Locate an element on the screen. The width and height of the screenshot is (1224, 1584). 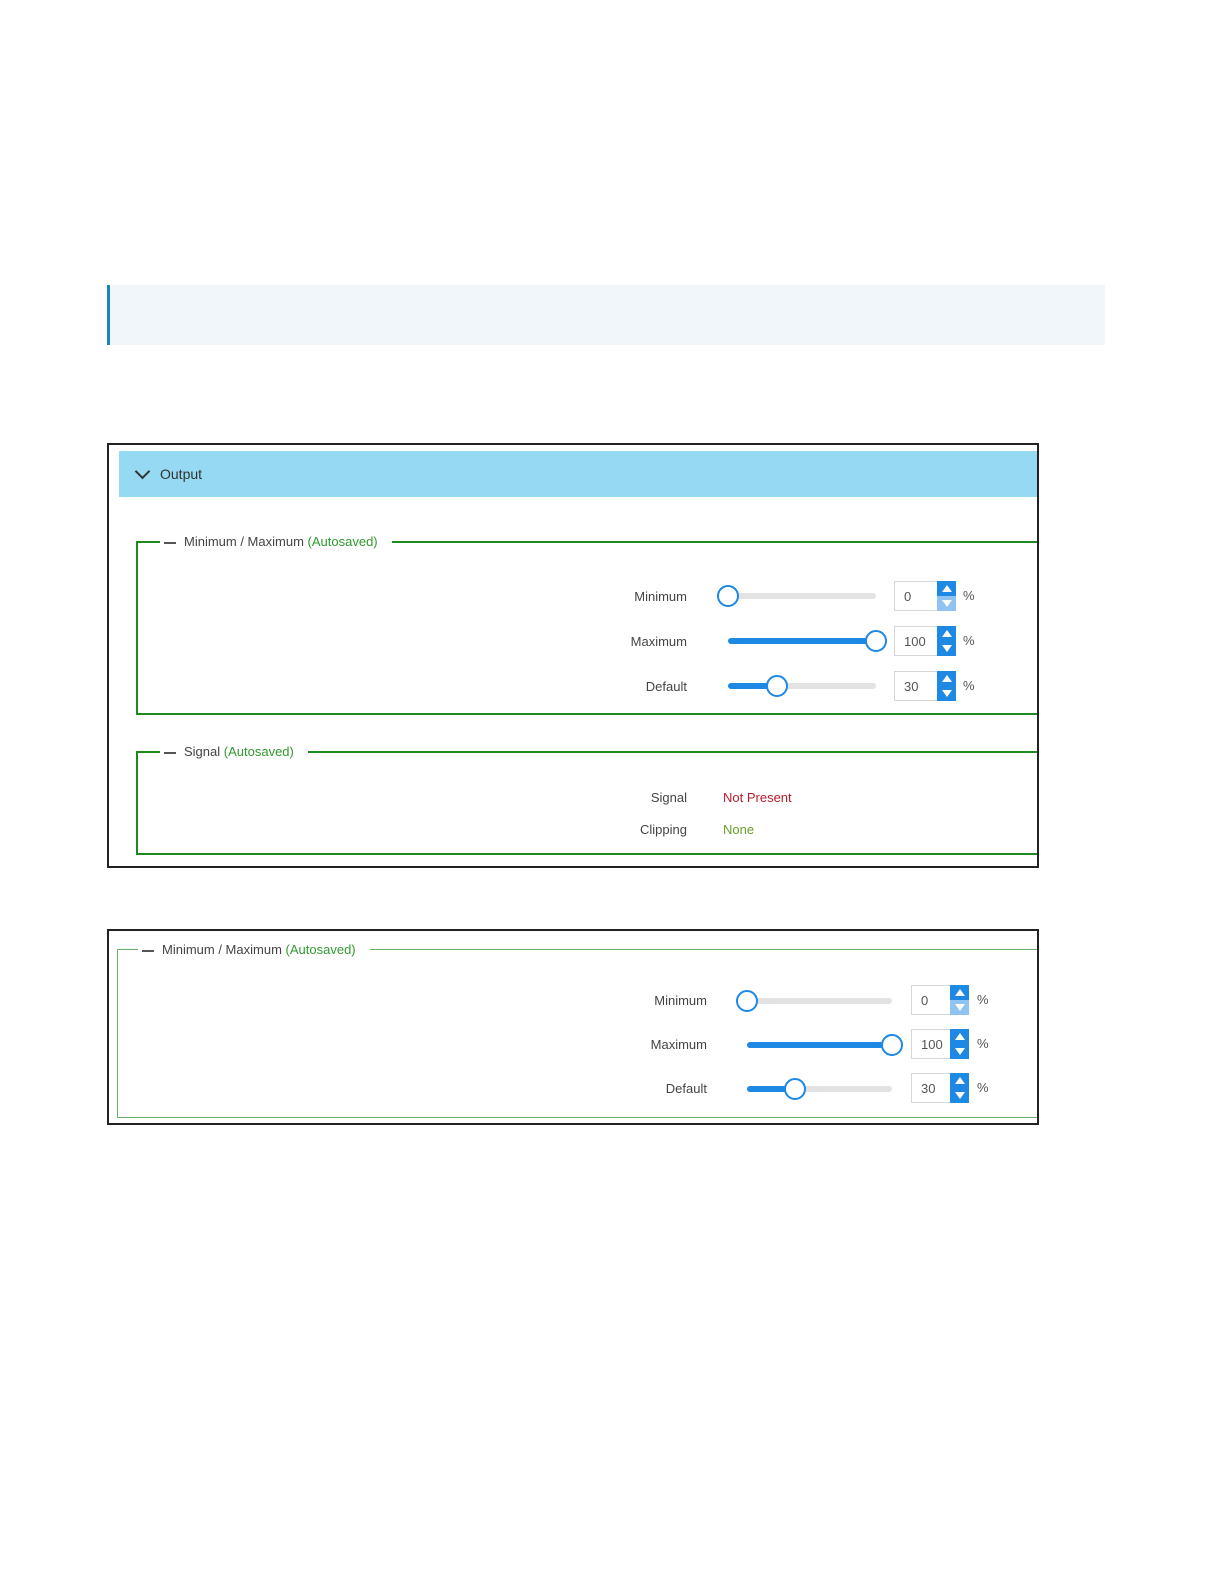
panel-title: Output is located at coordinates (181, 474).